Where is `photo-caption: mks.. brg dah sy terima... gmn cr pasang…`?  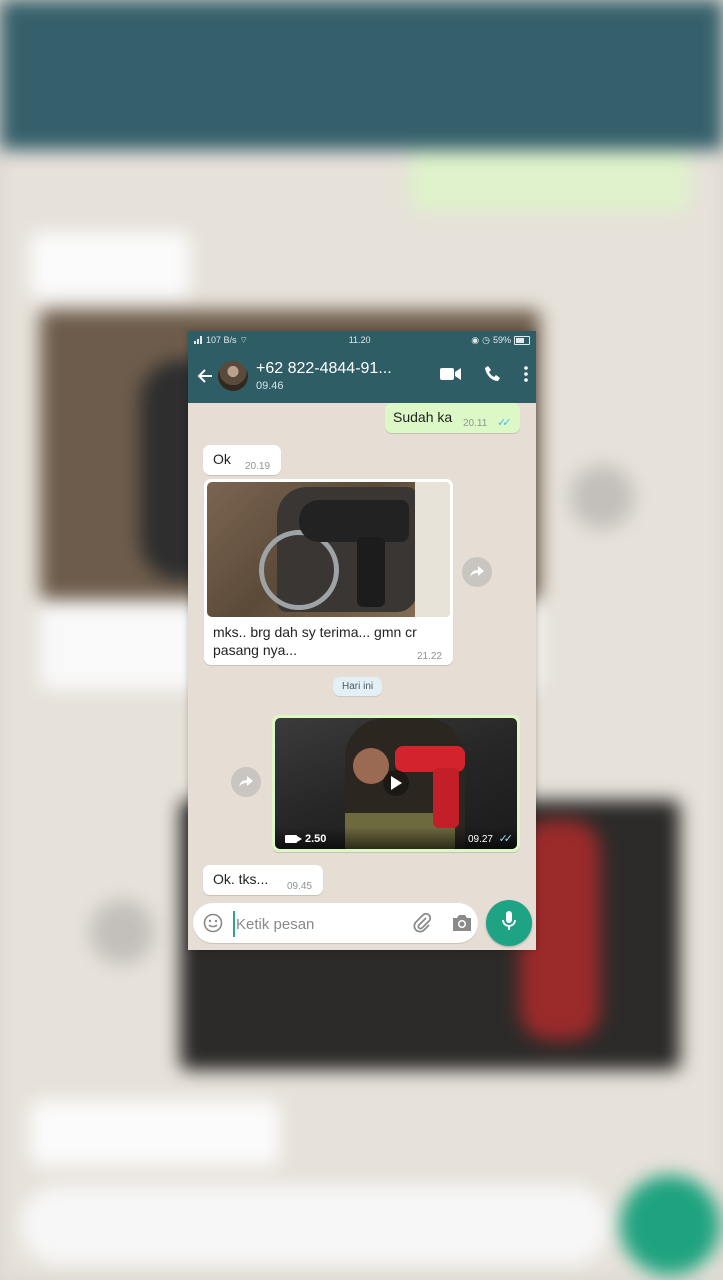 photo-caption: mks.. brg dah sy terima... gmn cr pasang… is located at coordinates (315, 641).